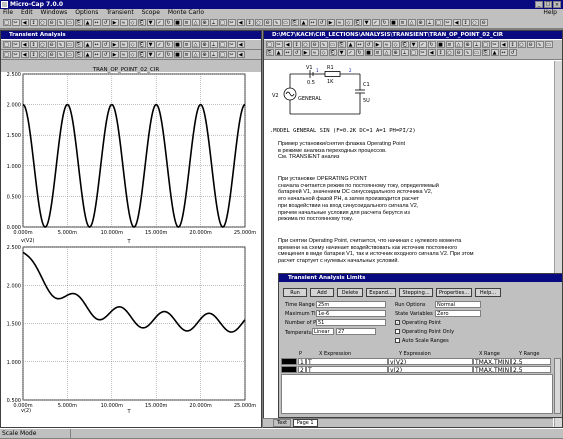  Describe the element at coordinates (458, 304) in the screenshot. I see `run-options-select: Normal` at that location.